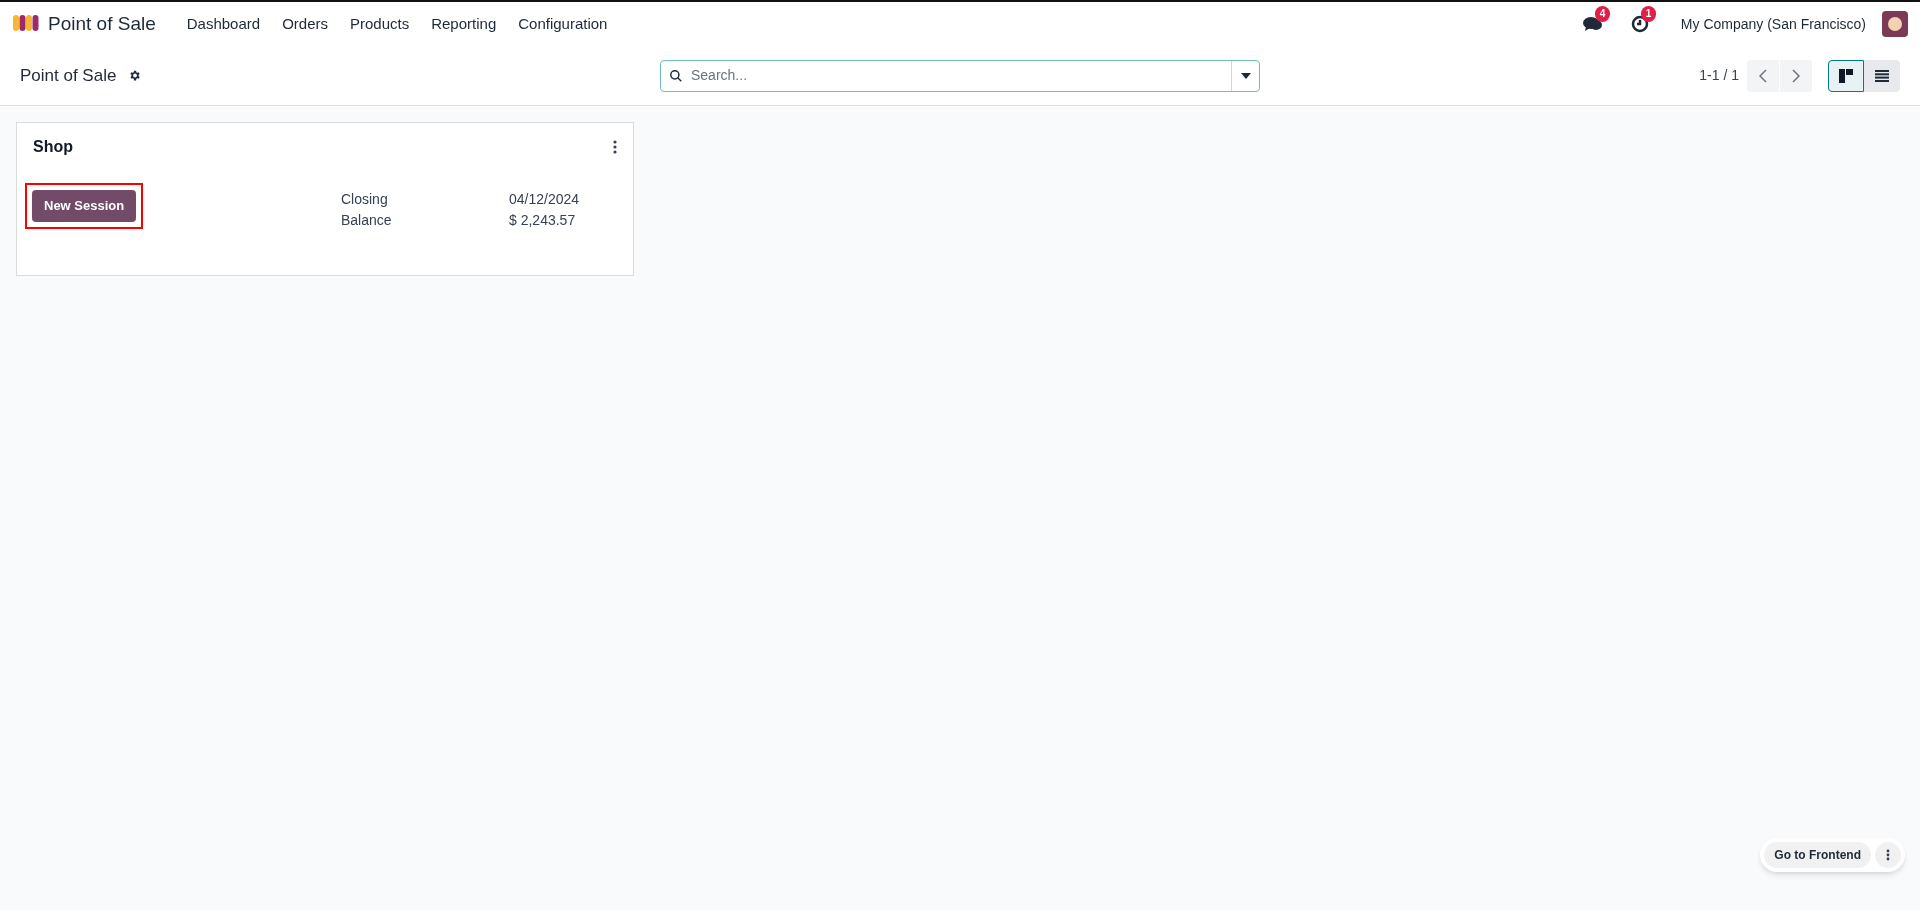  Describe the element at coordinates (1648, 14) in the screenshot. I see `notification-badge: 1` at that location.